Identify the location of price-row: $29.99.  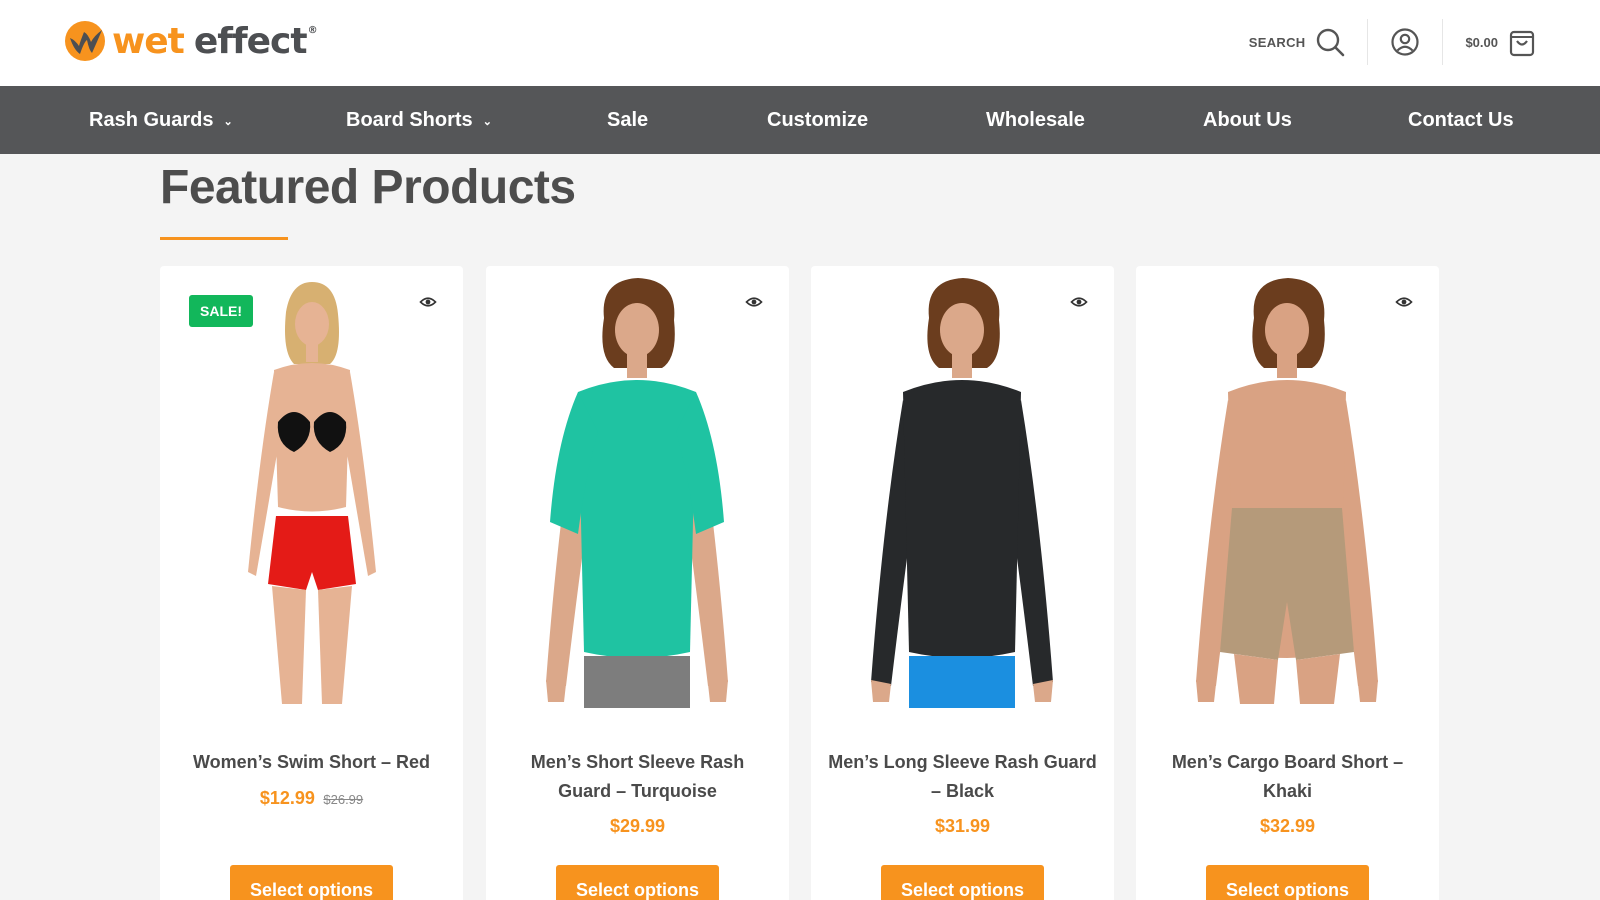
(637, 826).